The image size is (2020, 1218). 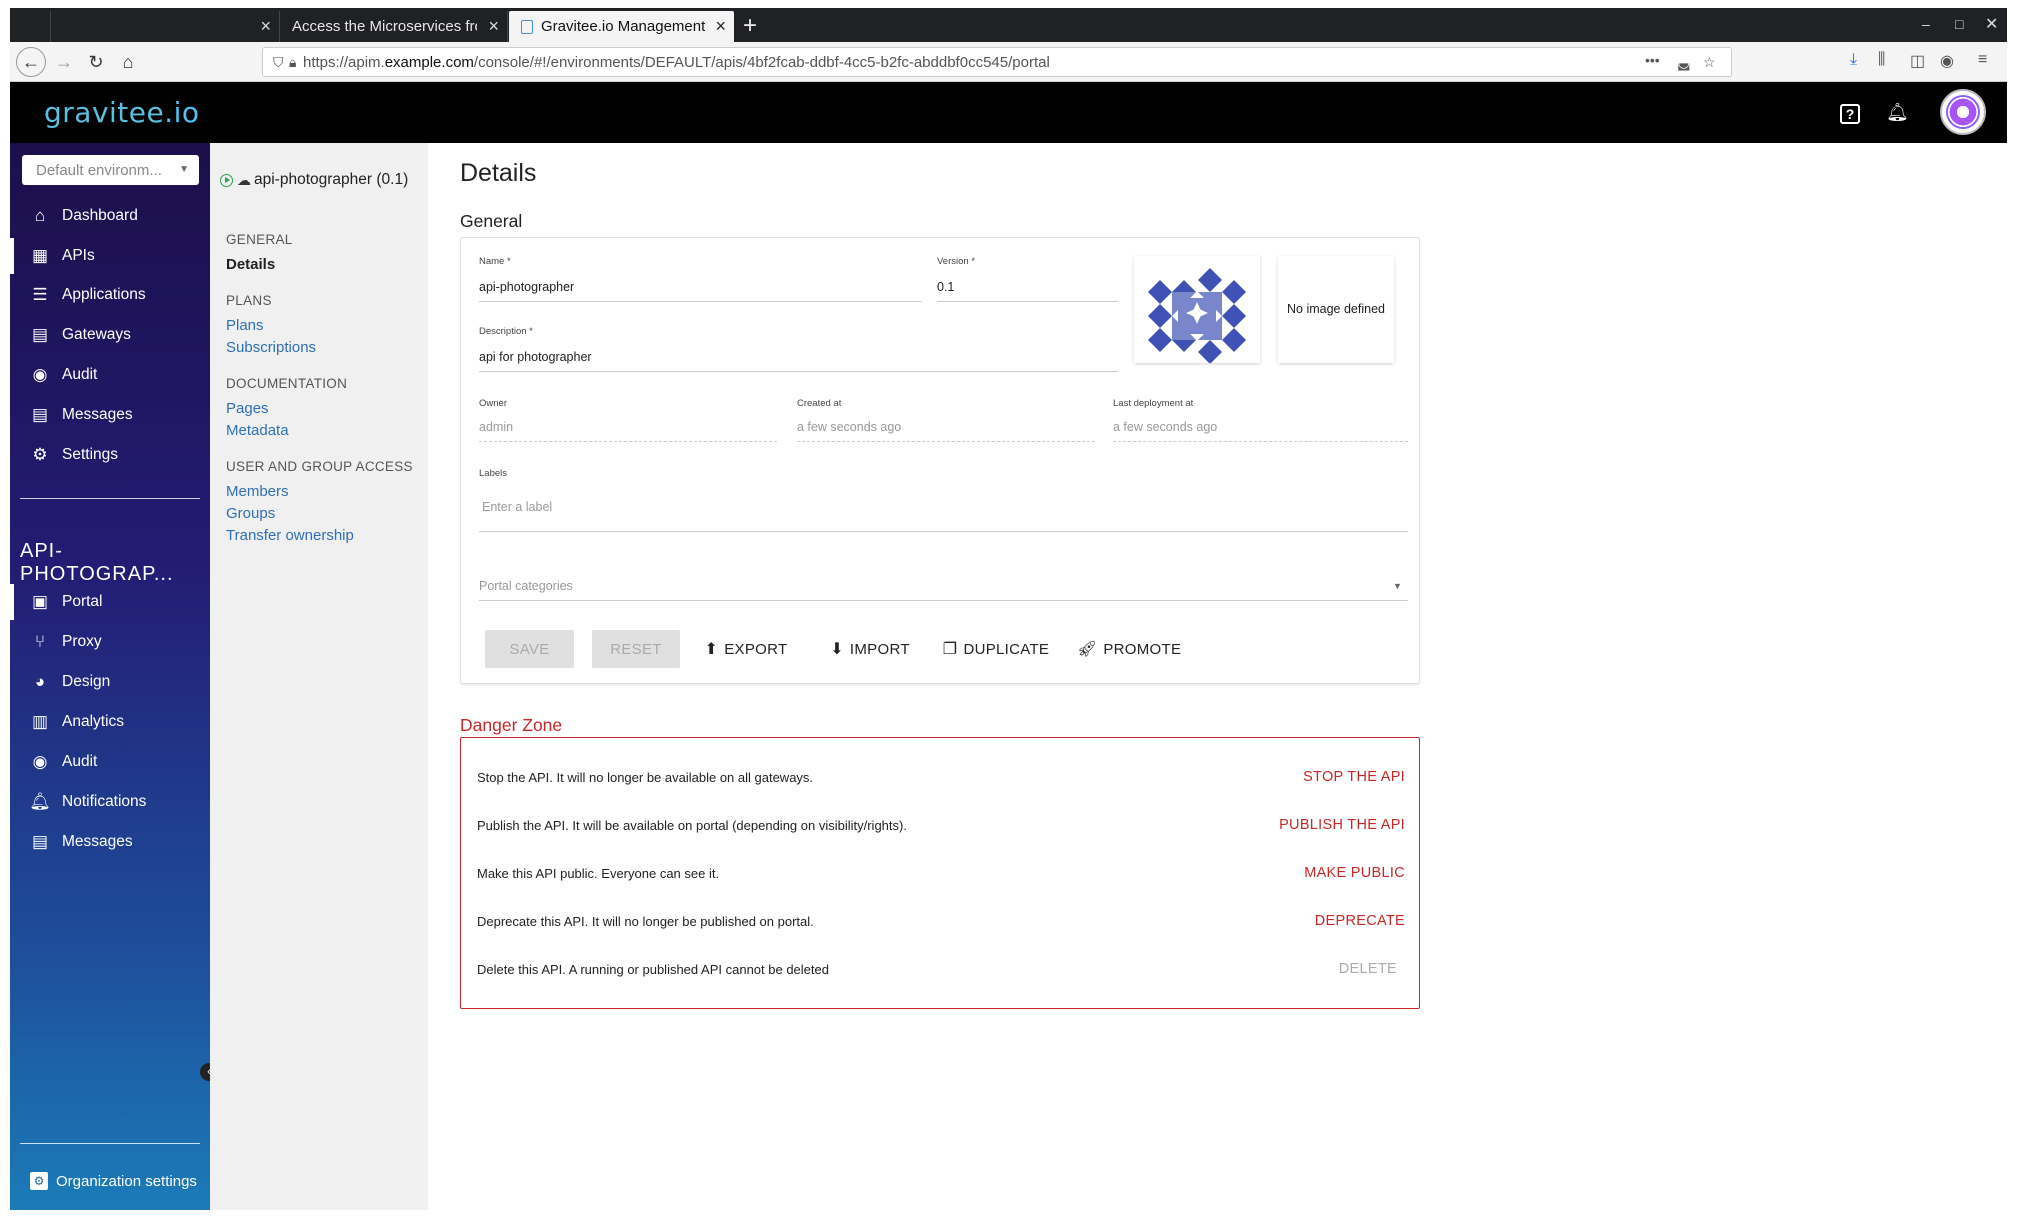 I want to click on portal-categories-select: Portal categories, so click(x=526, y=586).